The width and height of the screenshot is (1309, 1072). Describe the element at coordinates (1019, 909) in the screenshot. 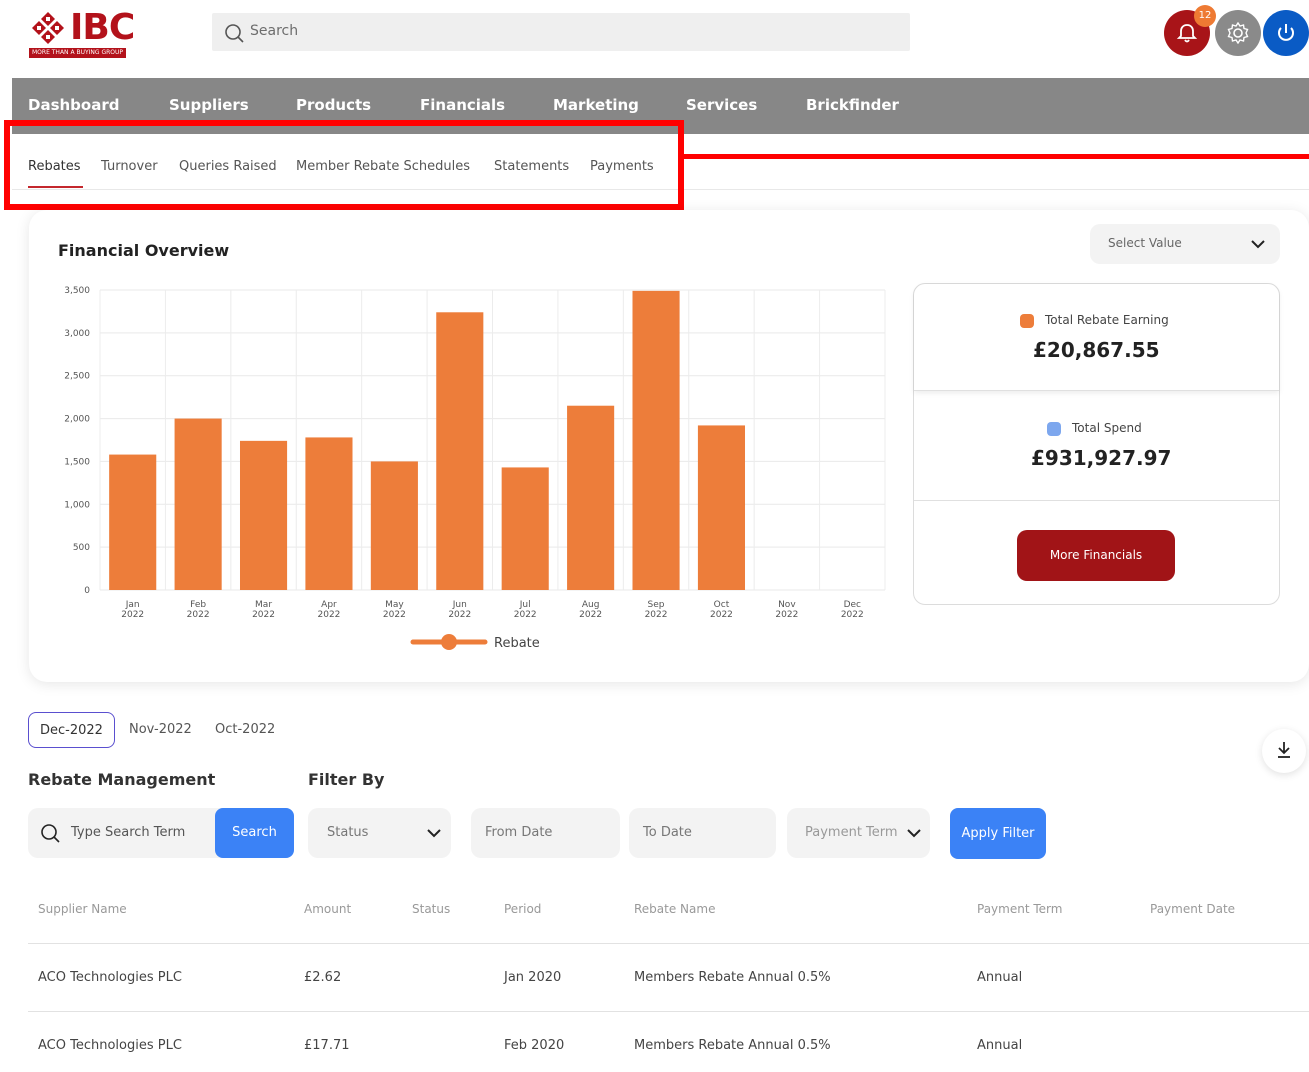

I see `column-header-payment-term: Payment Term` at that location.